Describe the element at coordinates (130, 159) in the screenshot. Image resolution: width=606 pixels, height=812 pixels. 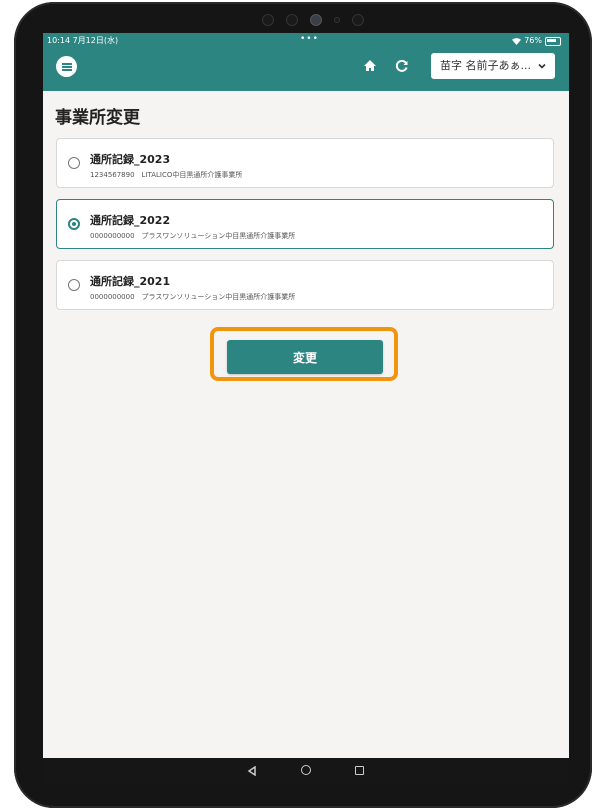
I see `office-option-title: 通所記録_2023` at that location.